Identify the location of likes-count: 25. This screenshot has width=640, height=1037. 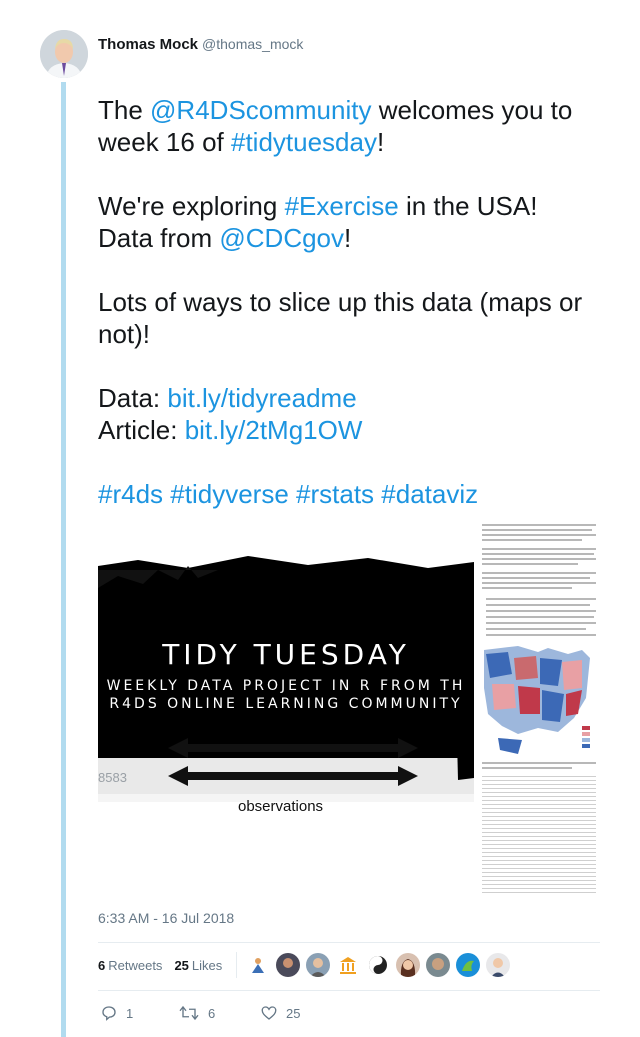
(181, 965).